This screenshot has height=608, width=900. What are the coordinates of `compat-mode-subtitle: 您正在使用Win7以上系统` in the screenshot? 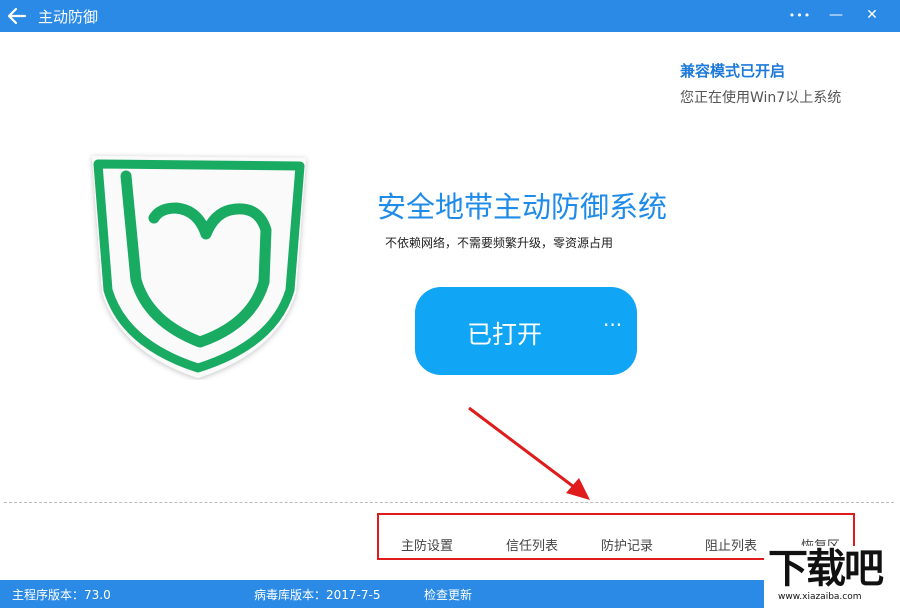 It's located at (761, 98).